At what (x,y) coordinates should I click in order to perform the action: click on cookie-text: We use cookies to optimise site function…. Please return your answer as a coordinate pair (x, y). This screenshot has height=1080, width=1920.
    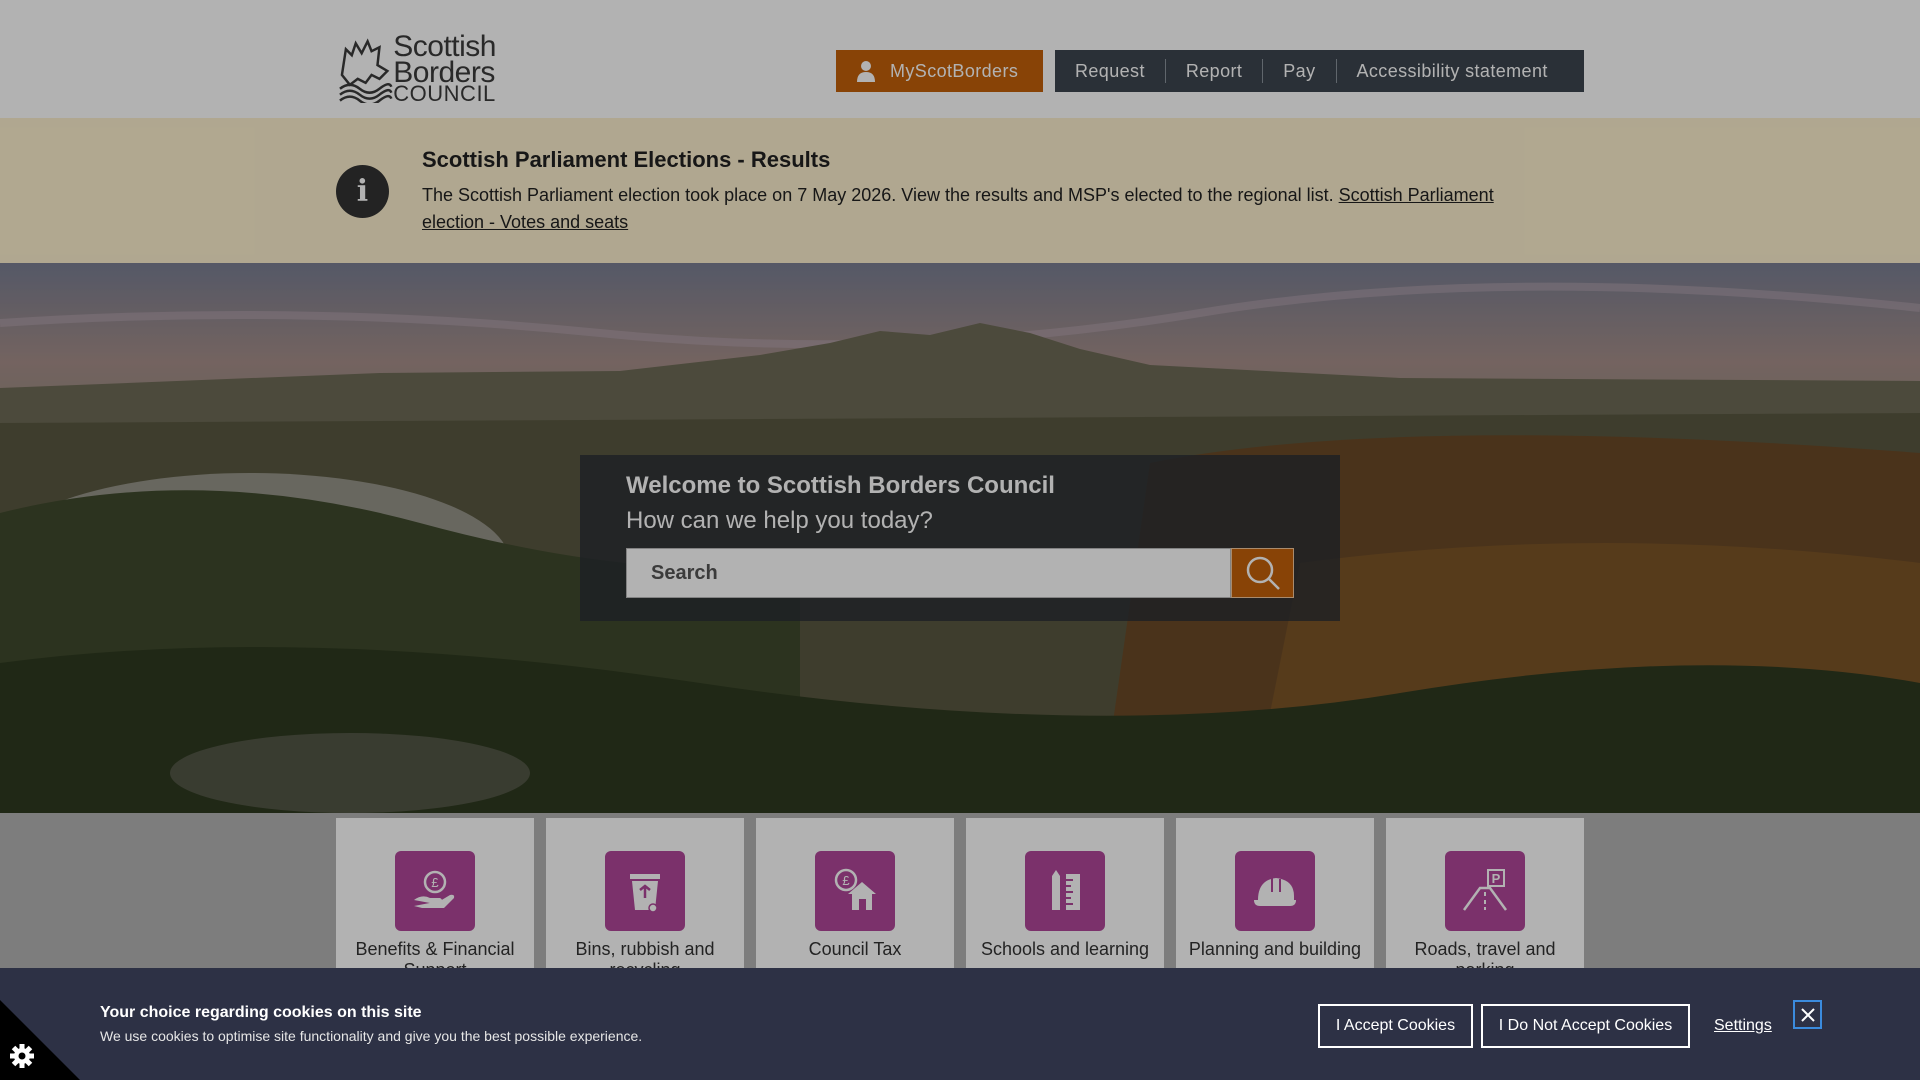
    Looking at the image, I should click on (371, 1036).